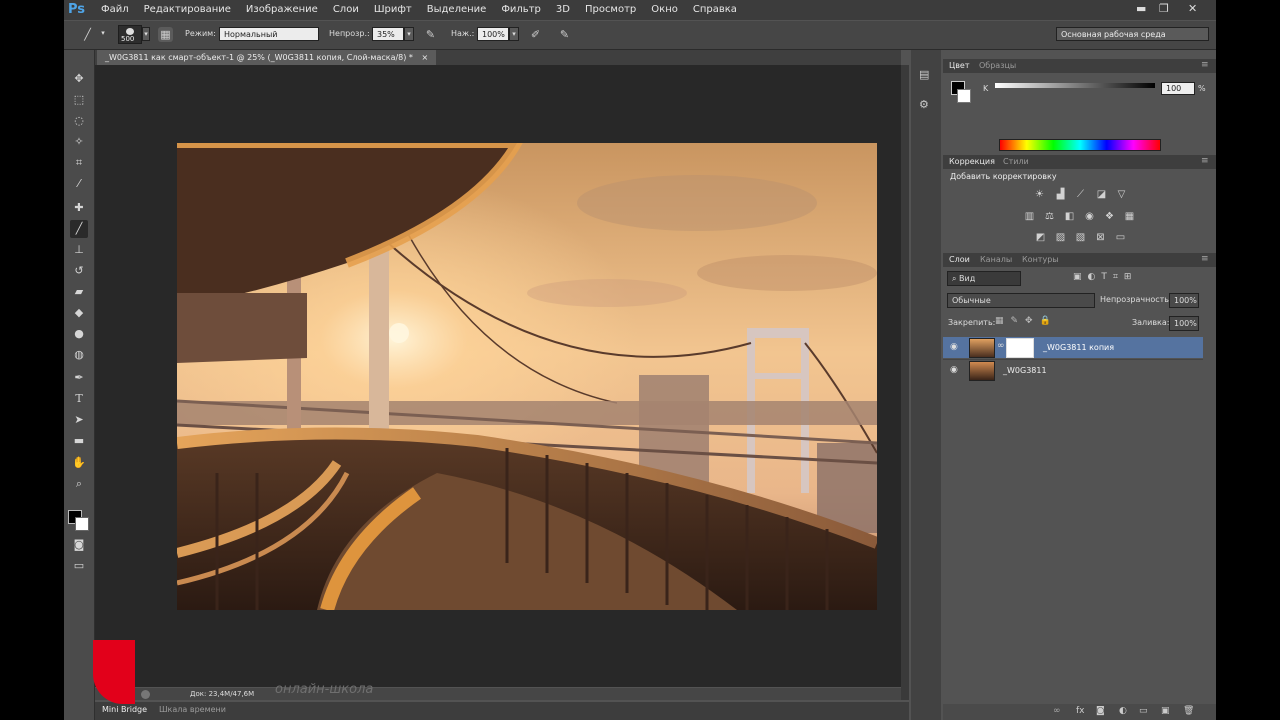 The height and width of the screenshot is (720, 1280). What do you see at coordinates (124, 709) in the screenshot?
I see `tab-mini-bridge: Mini Bridge` at bounding box center [124, 709].